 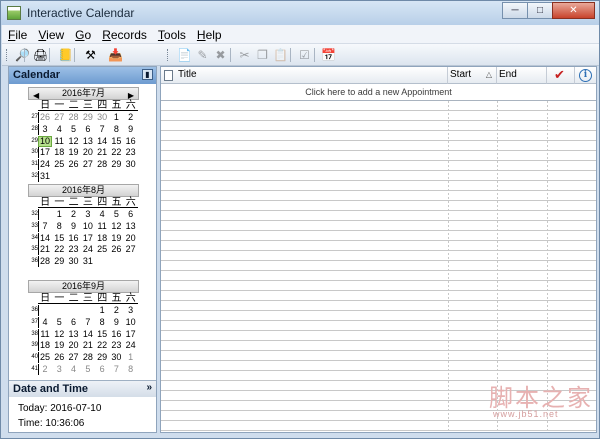 I want to click on close-button: ✕, so click(x=573, y=10).